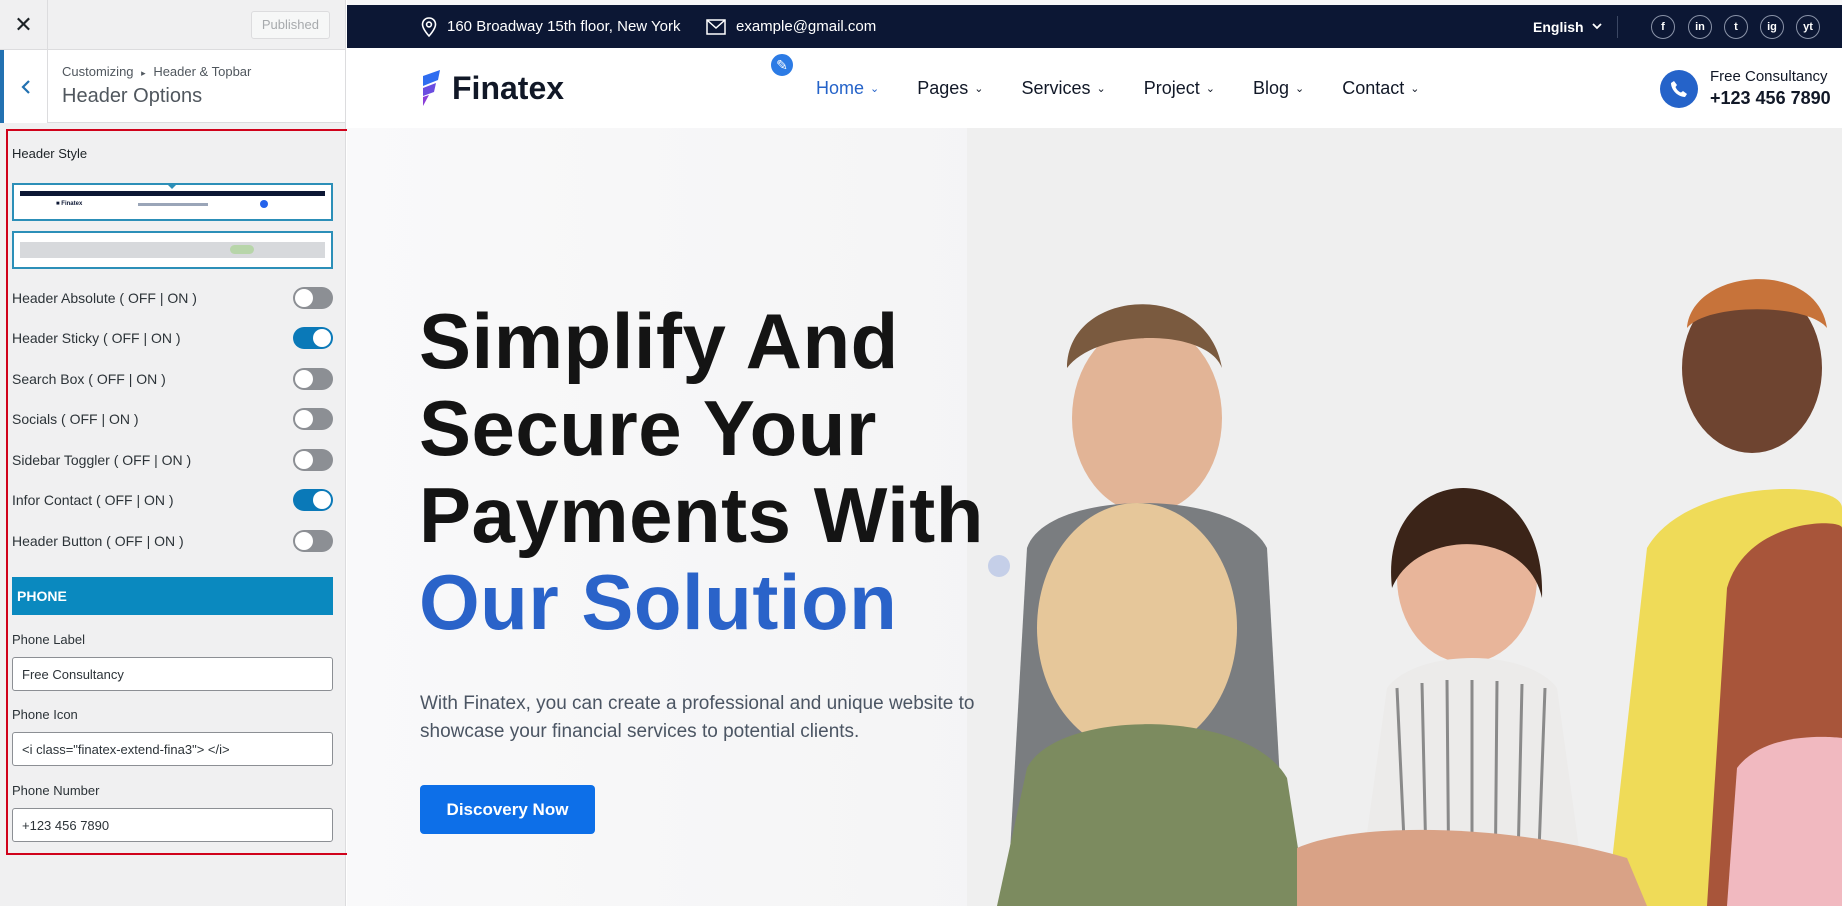 This screenshot has width=1842, height=906. I want to click on toggle-label: Socials ( OFF | ON ), so click(75, 419).